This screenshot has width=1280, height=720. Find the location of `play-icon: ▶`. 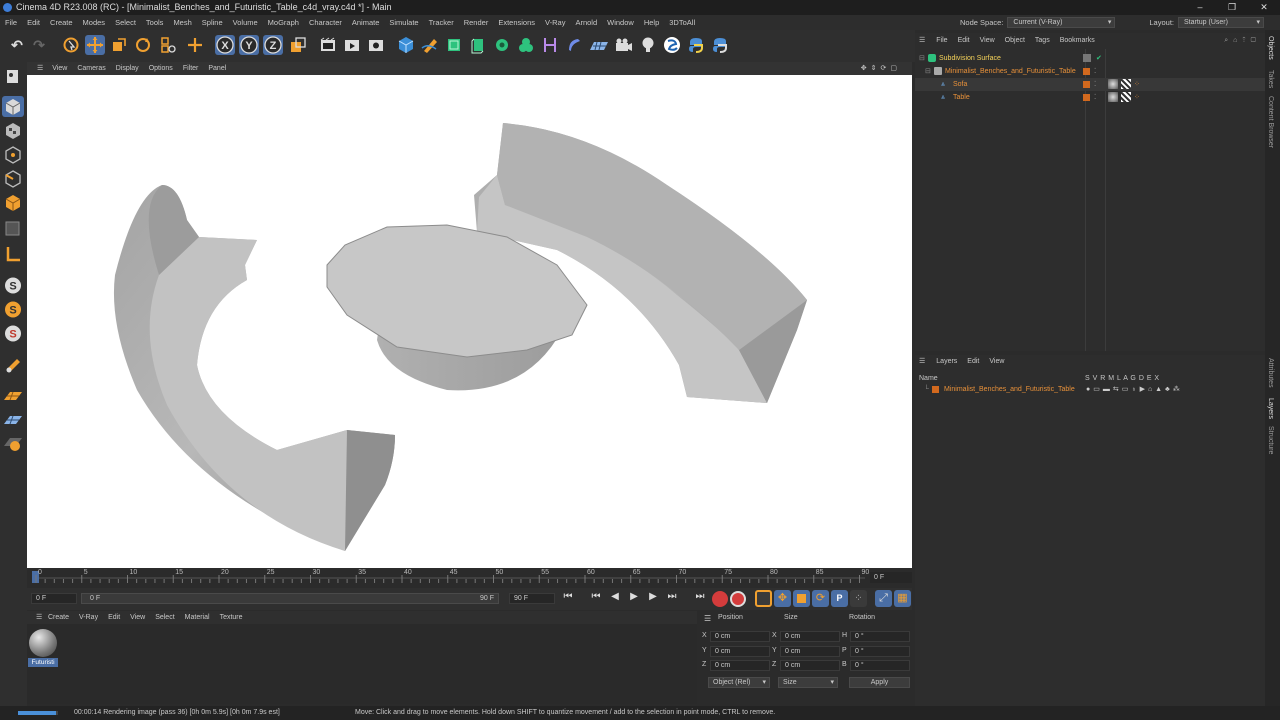

play-icon: ▶ is located at coordinates (634, 596).